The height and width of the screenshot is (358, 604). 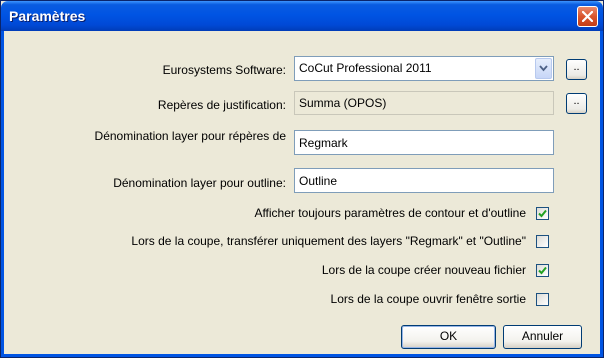 What do you see at coordinates (343, 103) in the screenshot?
I see `reperes-value: Summa (OPOS)` at bounding box center [343, 103].